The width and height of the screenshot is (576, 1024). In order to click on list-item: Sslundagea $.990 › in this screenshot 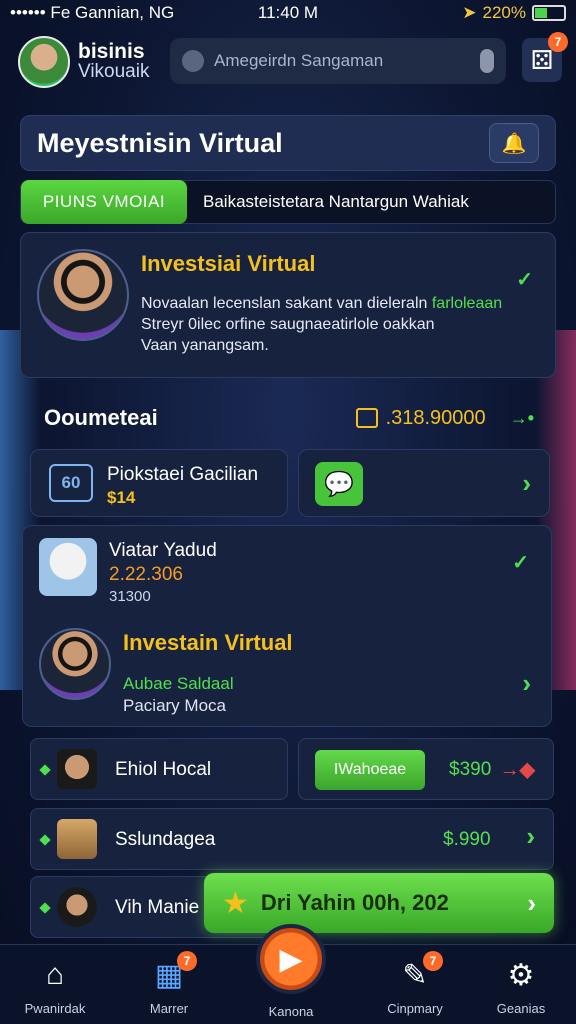, I will do `click(292, 839)`.